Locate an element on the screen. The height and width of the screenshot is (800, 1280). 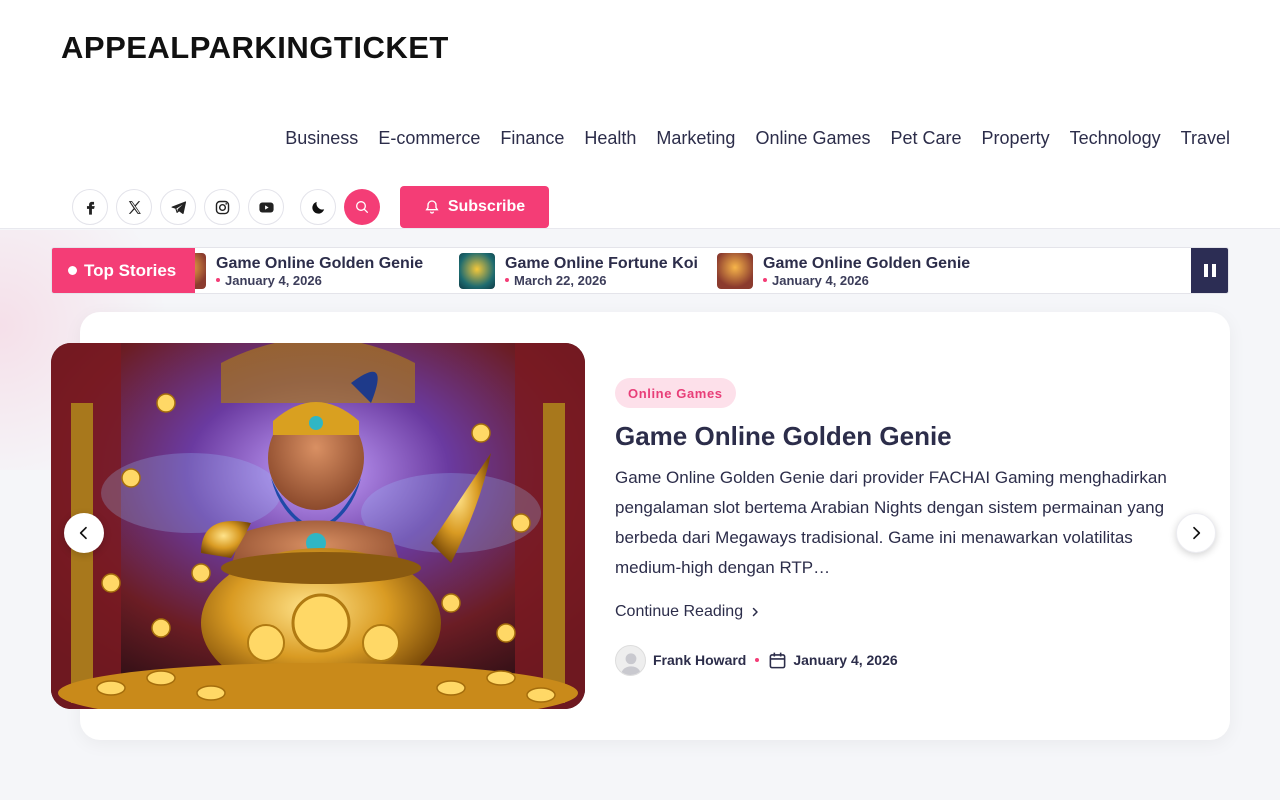
chevron-left-icon is located at coordinates (83, 533).